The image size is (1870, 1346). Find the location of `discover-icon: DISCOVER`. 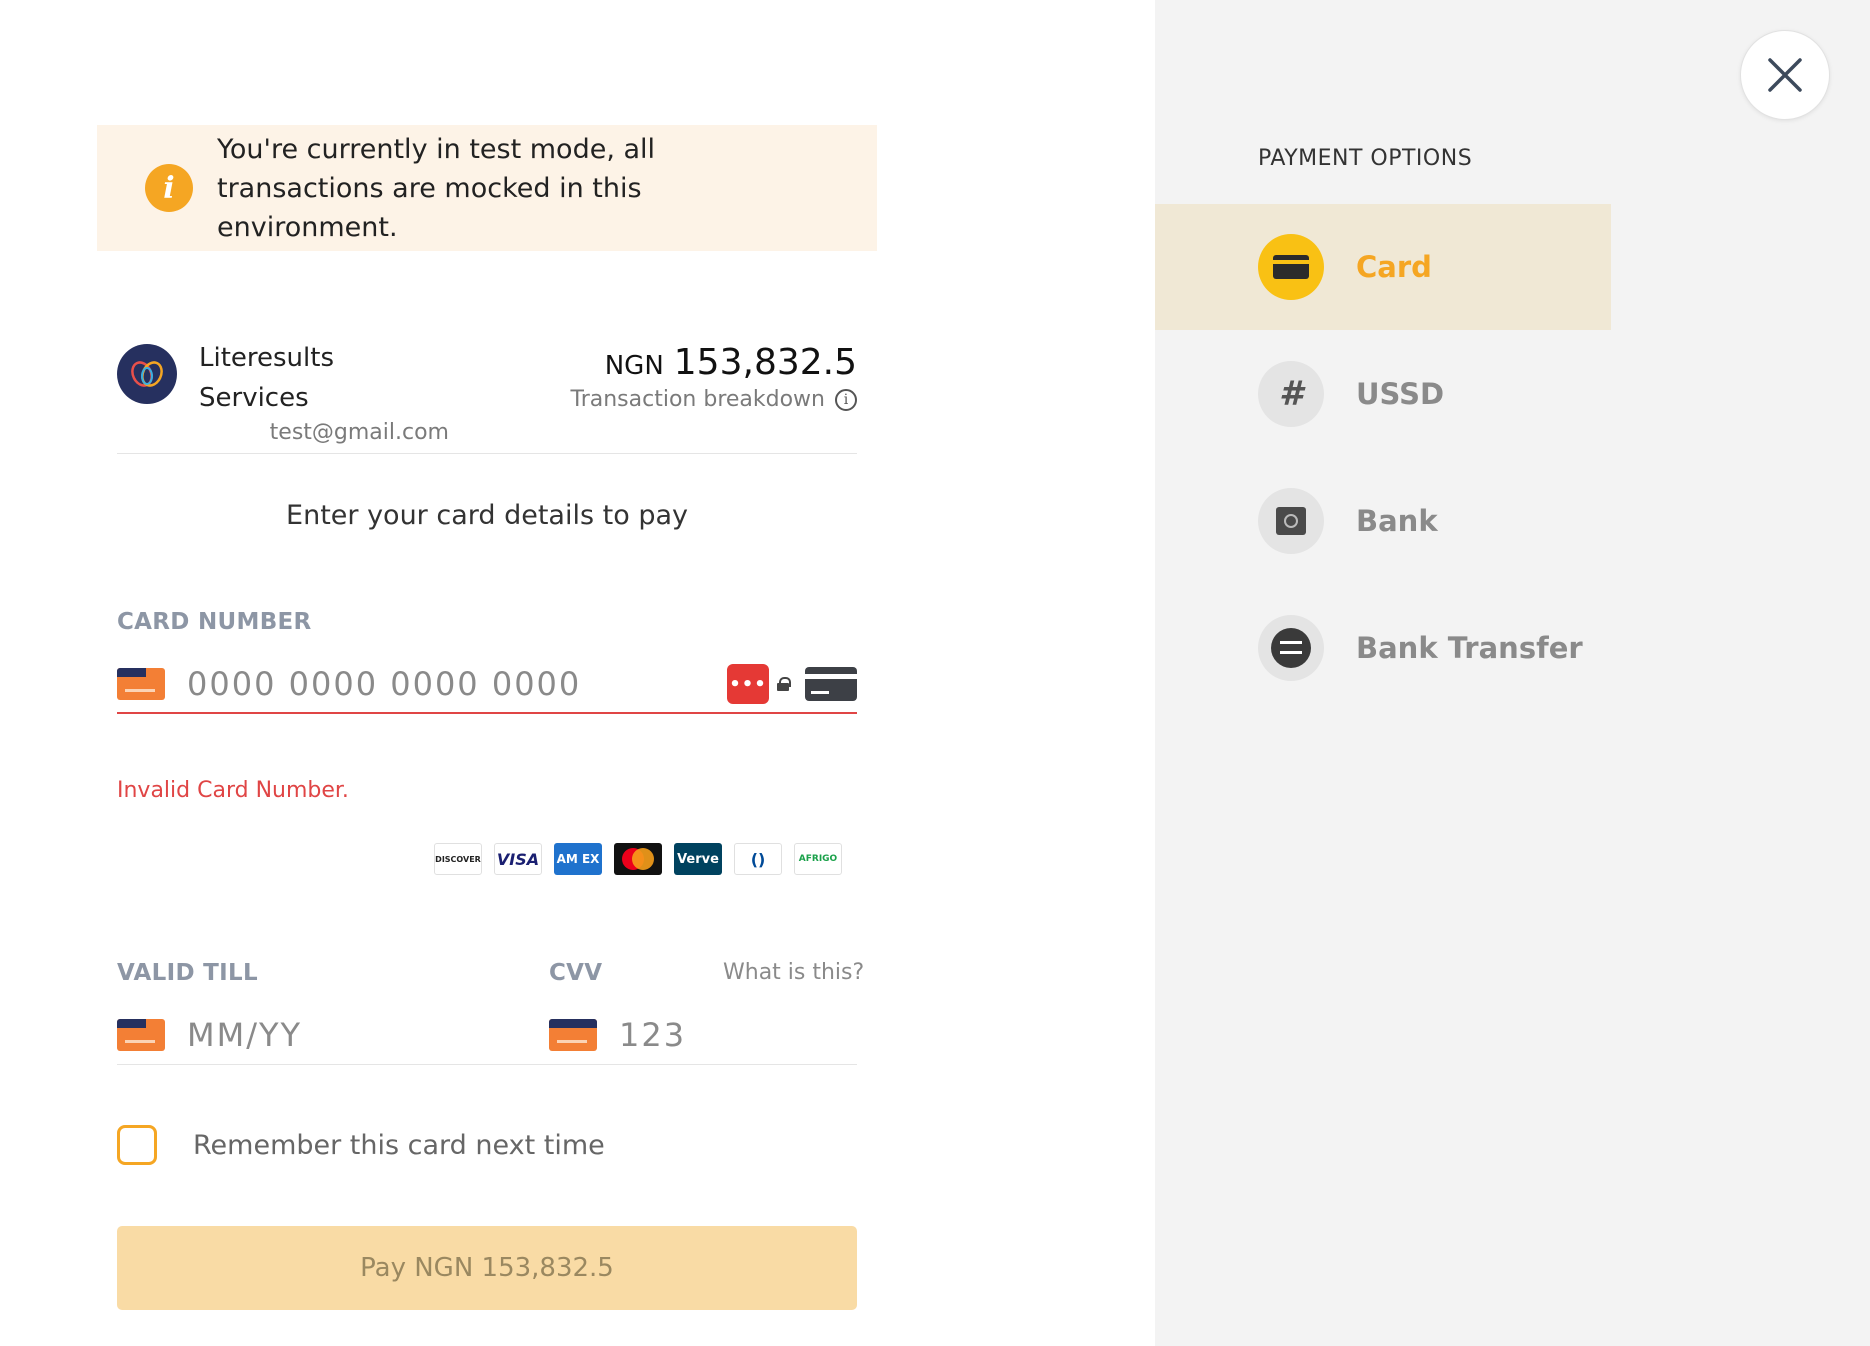

discover-icon: DISCOVER is located at coordinates (458, 859).